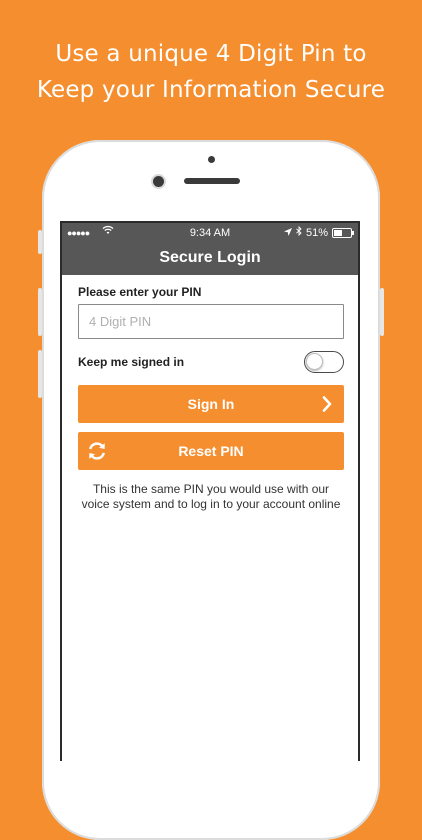 The width and height of the screenshot is (422, 840). What do you see at coordinates (353, 233) in the screenshot?
I see `battery-tip` at bounding box center [353, 233].